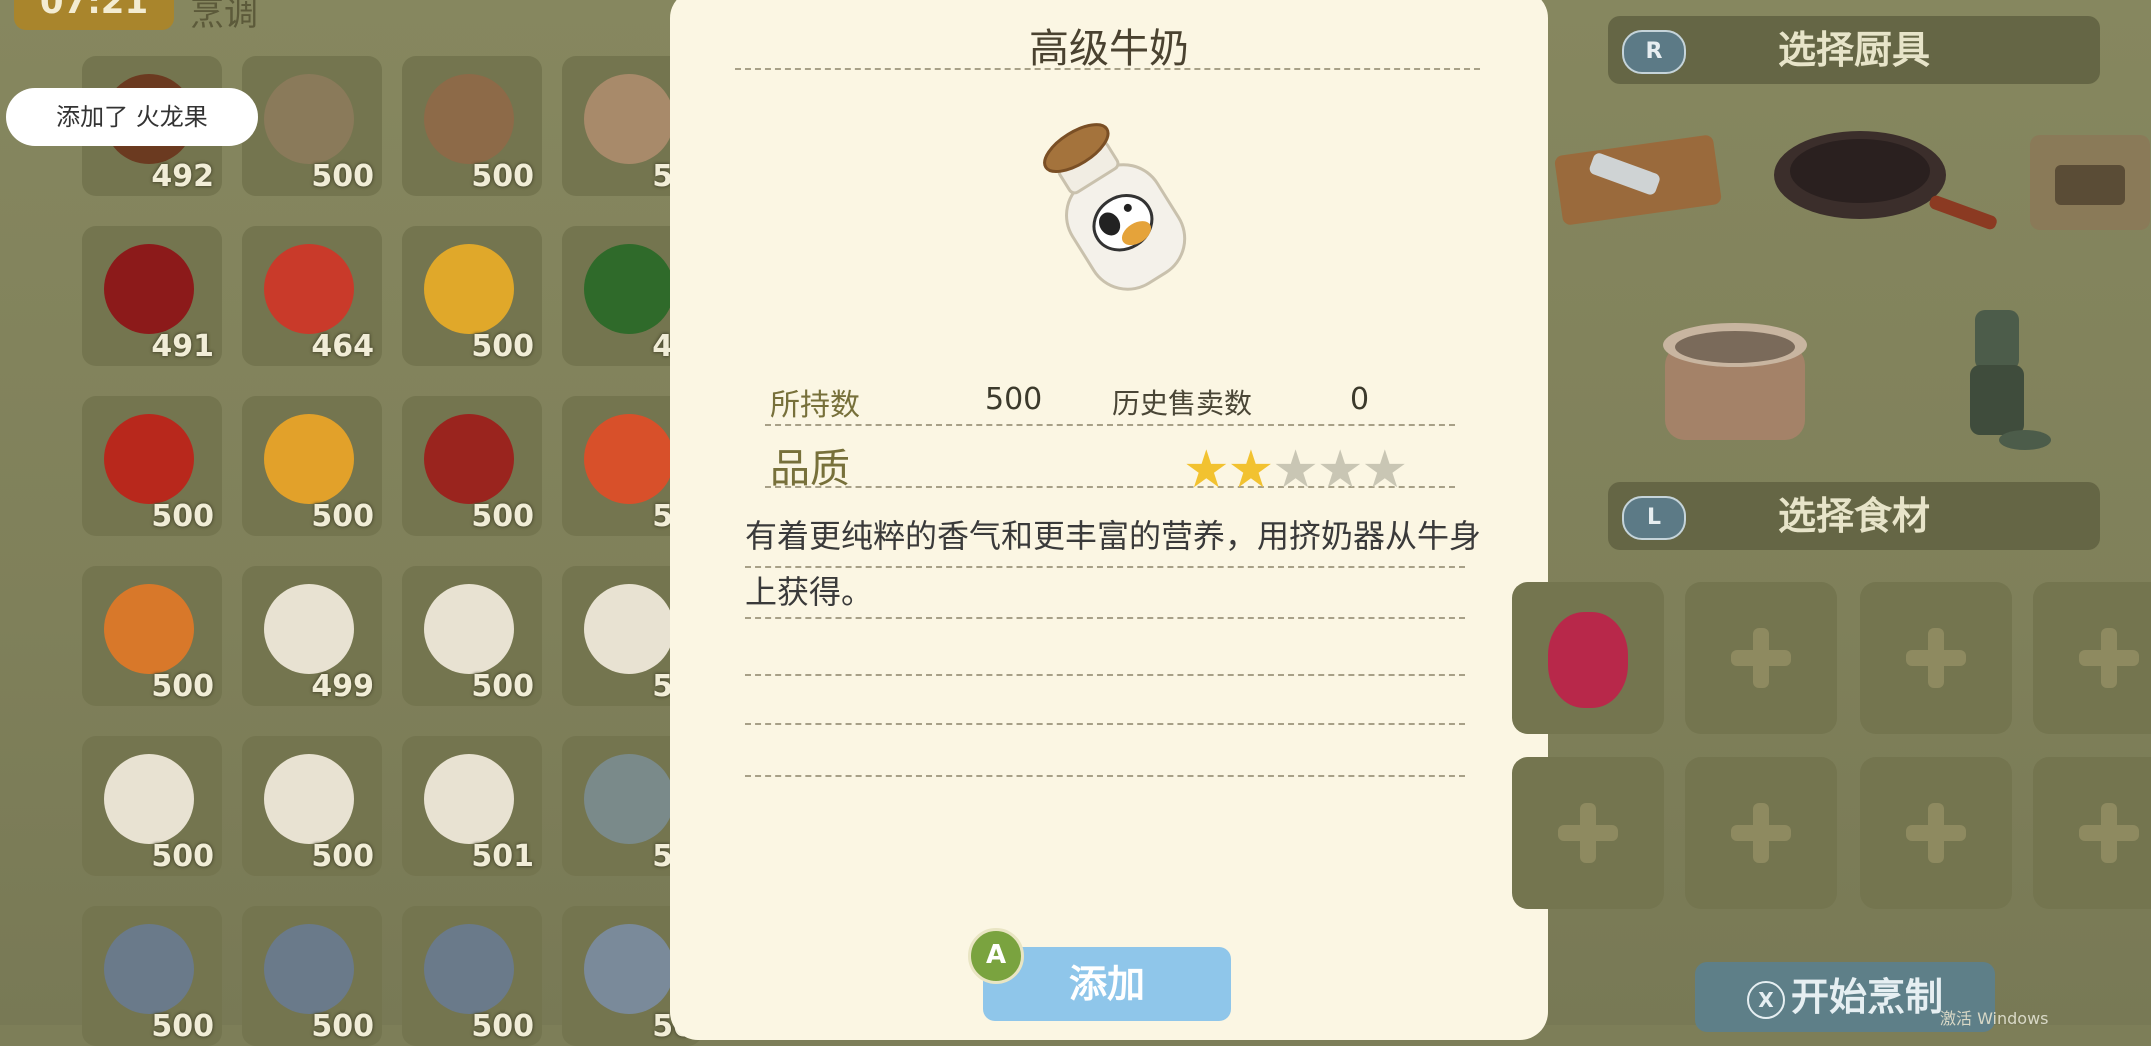 The image size is (2151, 1046). What do you see at coordinates (629, 459) in the screenshot?
I see `tomato-icon` at bounding box center [629, 459].